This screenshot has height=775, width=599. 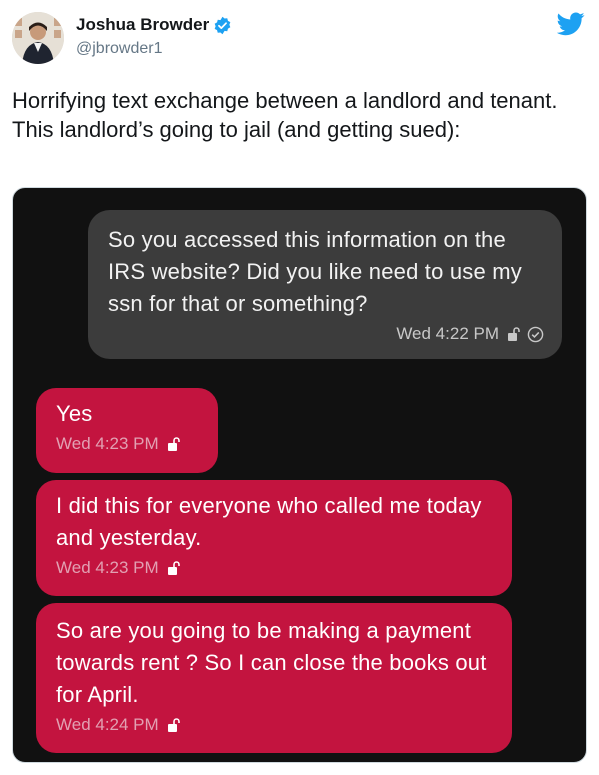 What do you see at coordinates (535, 334) in the screenshot?
I see `check-circle-icon` at bounding box center [535, 334].